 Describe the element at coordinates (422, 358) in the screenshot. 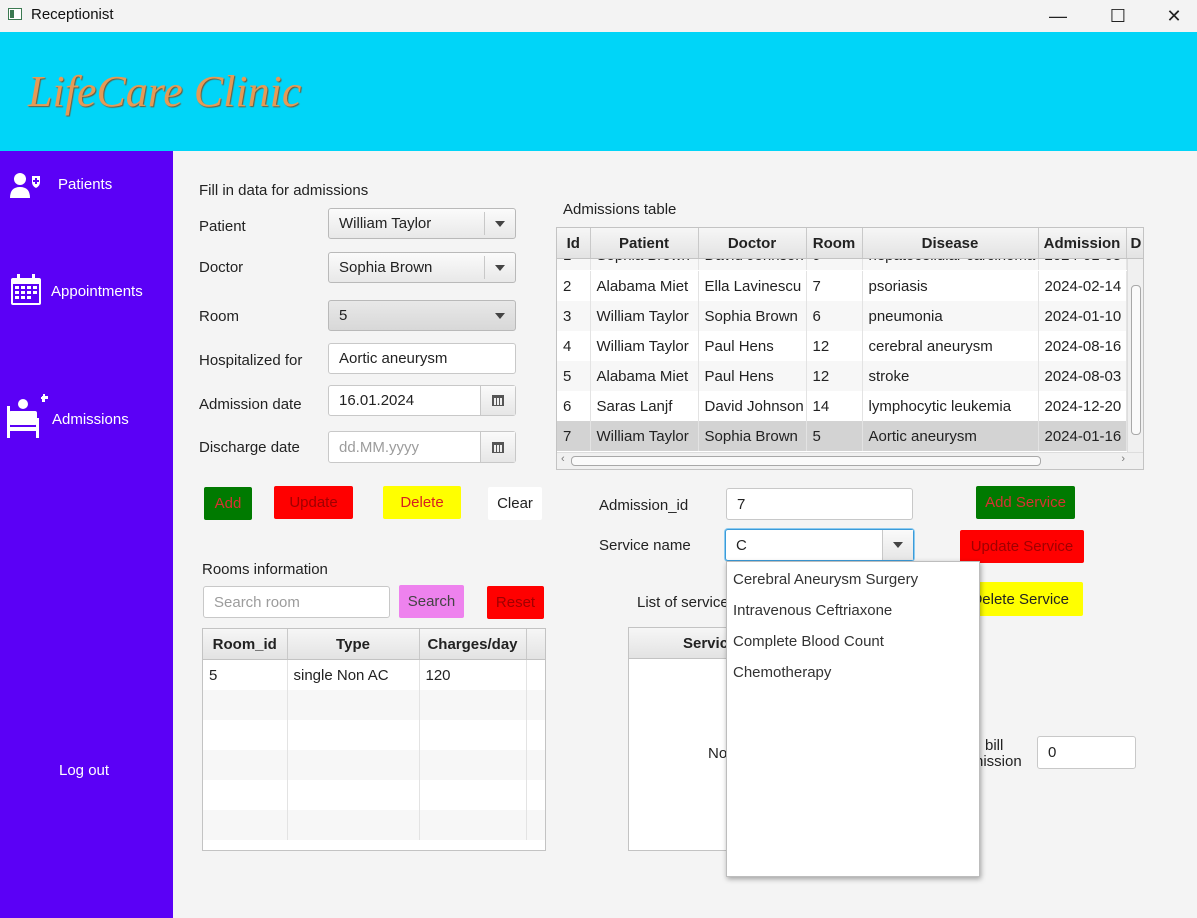

I see `hospitalized-input: Aortic aneurysm` at that location.